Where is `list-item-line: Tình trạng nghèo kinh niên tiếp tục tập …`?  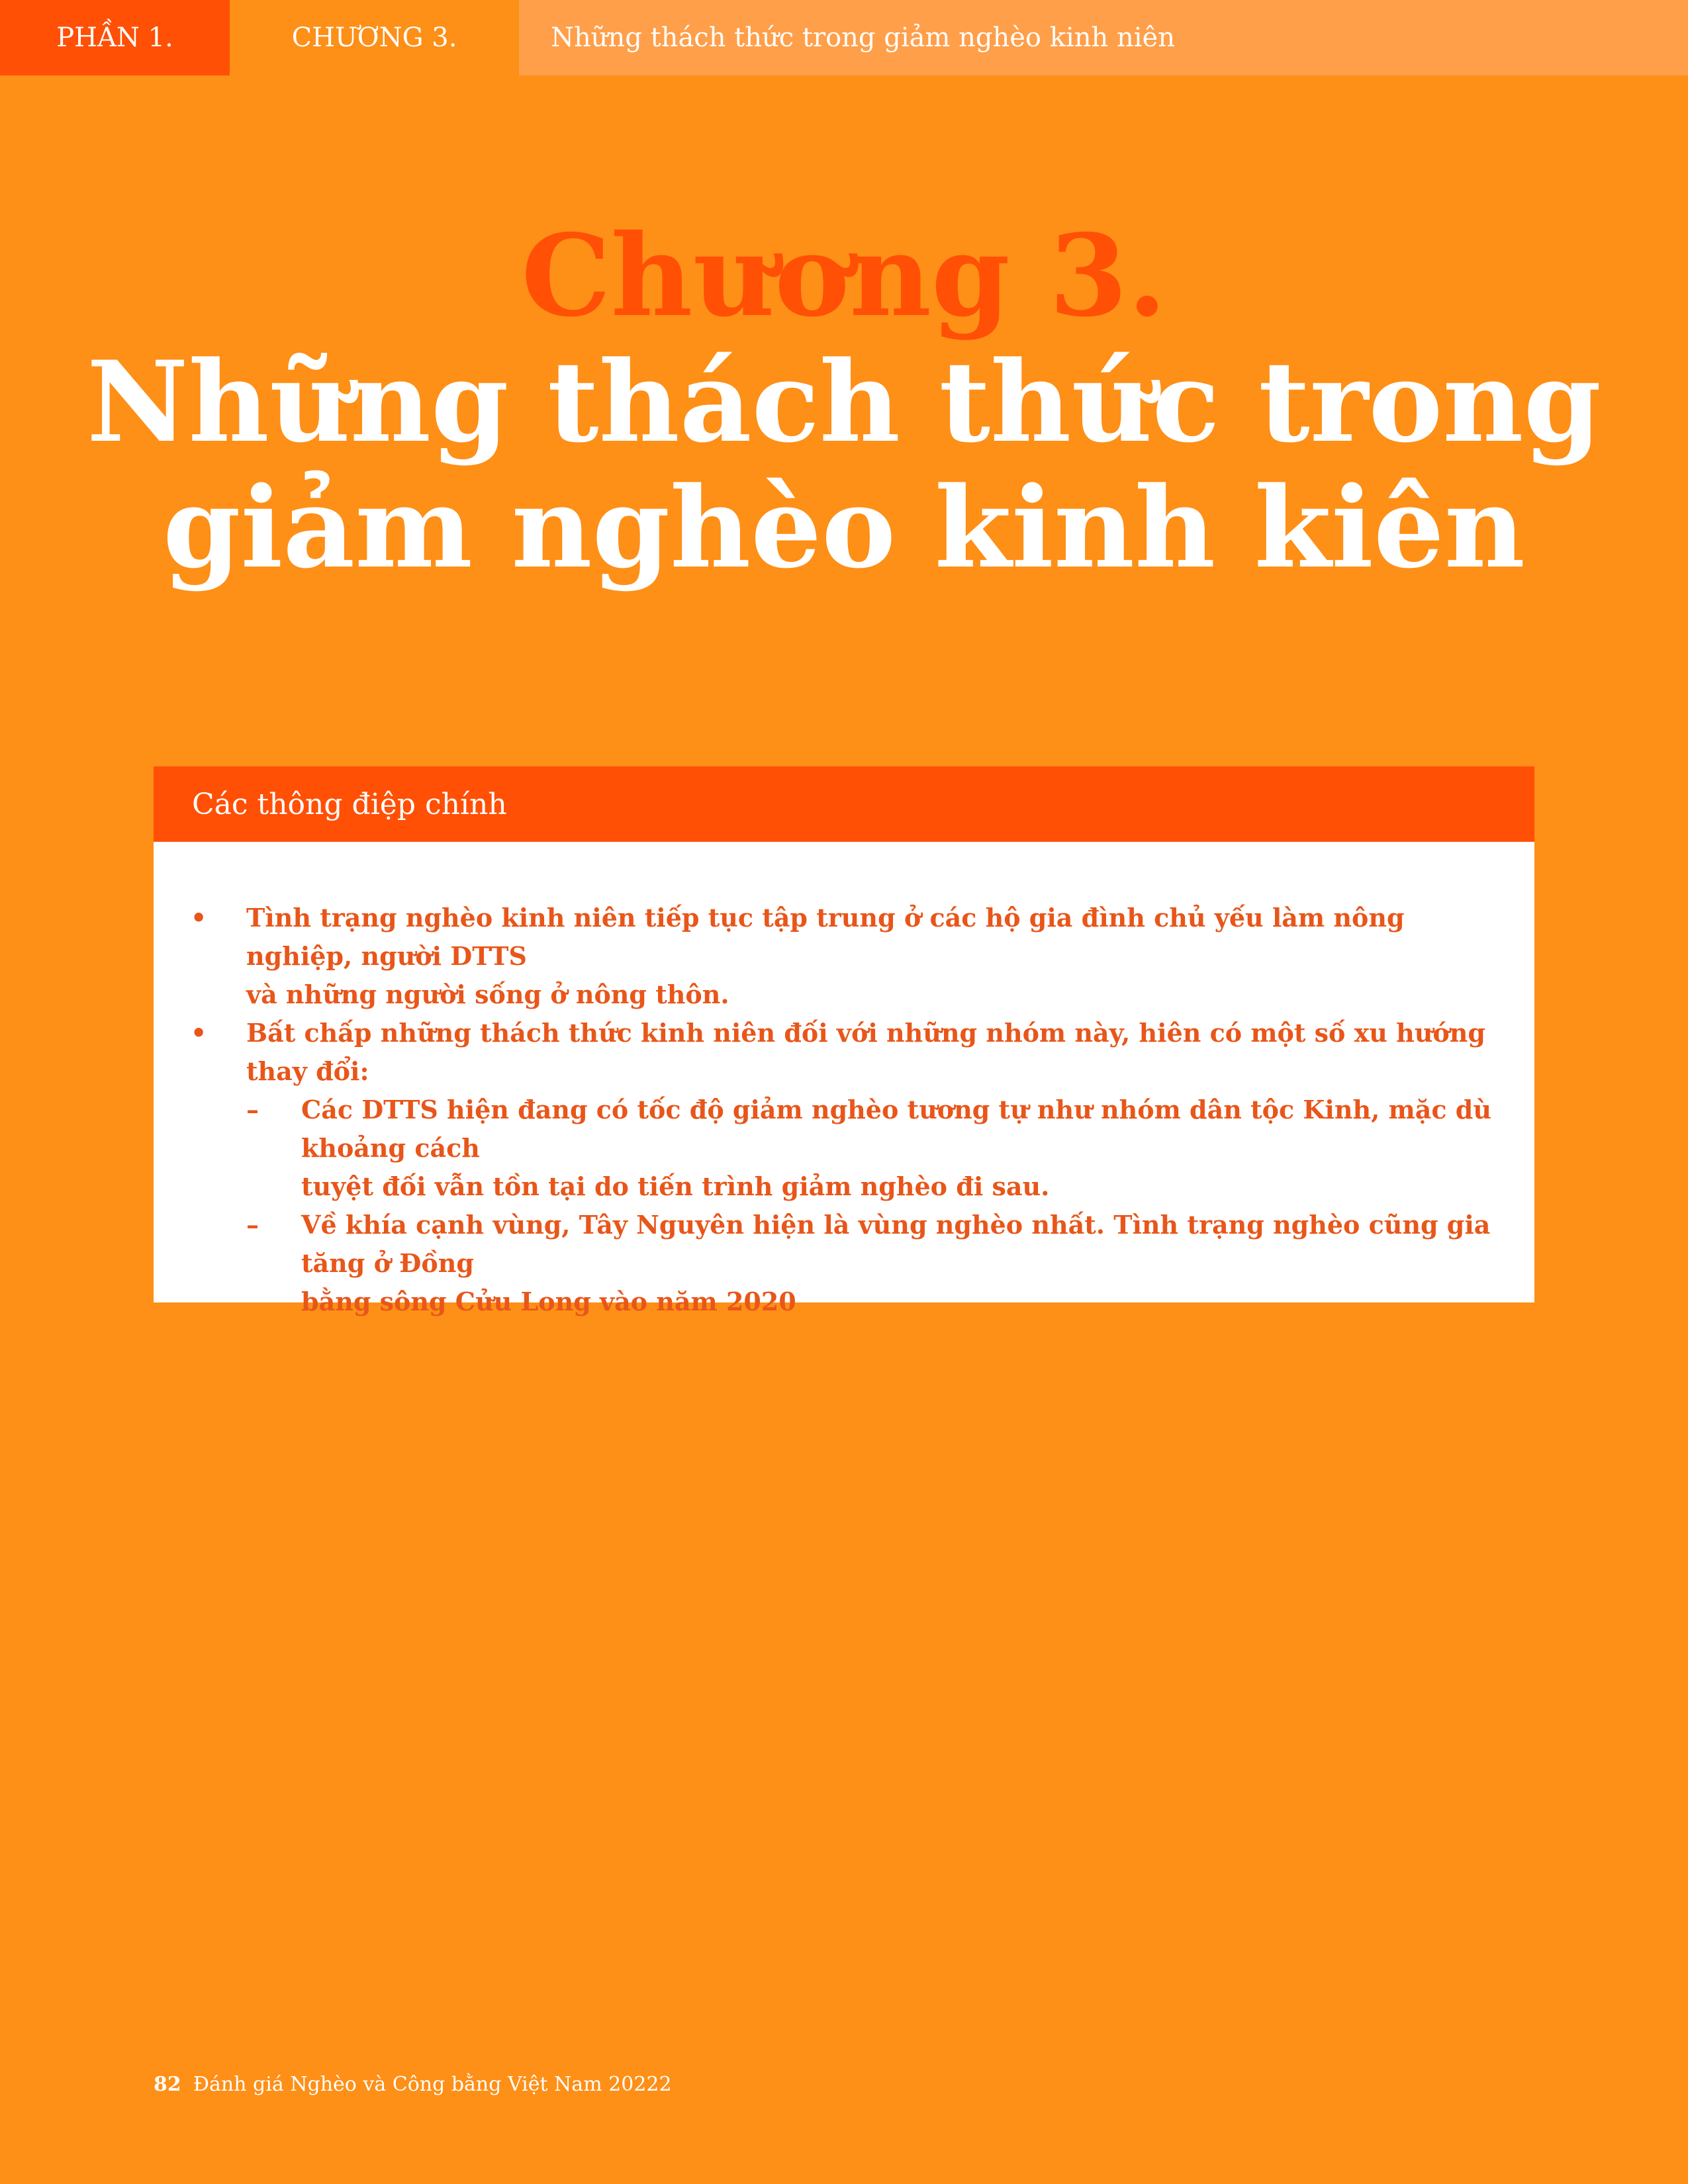
list-item-line: Tình trạng nghèo kinh niên tiếp tục tập … is located at coordinates (825, 937).